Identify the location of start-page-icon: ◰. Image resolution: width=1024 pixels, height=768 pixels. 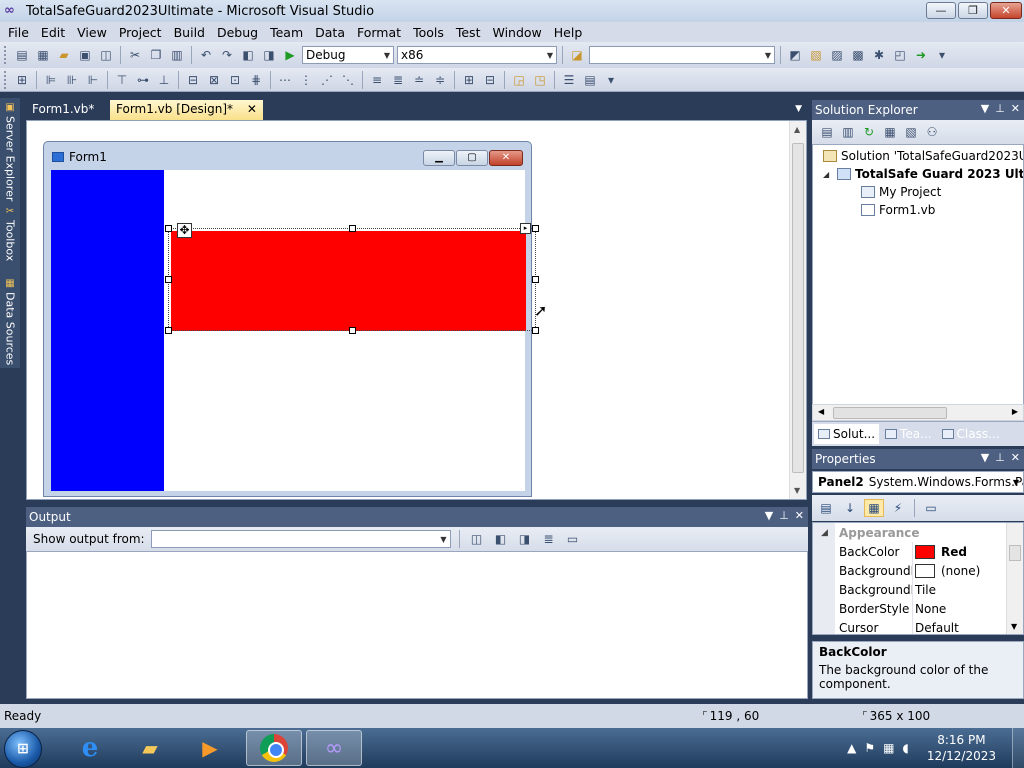
(900, 55).